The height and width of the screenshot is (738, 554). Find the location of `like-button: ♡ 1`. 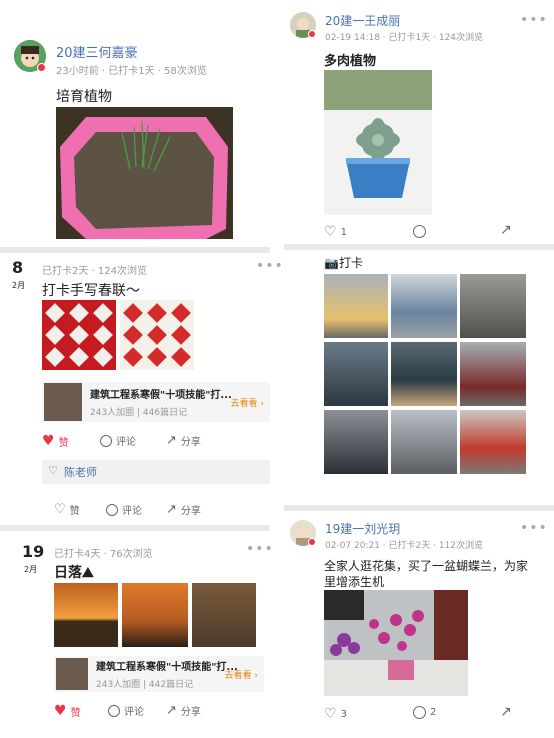

like-button: ♡ 1 is located at coordinates (335, 232).